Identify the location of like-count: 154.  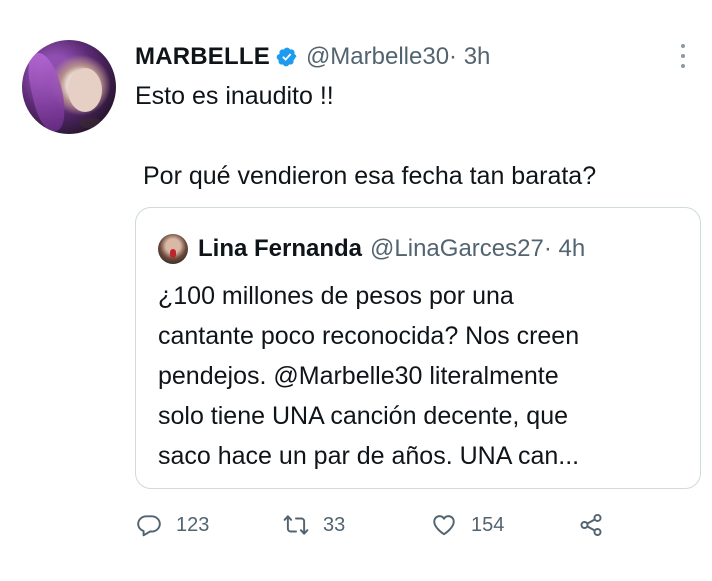
(488, 524).